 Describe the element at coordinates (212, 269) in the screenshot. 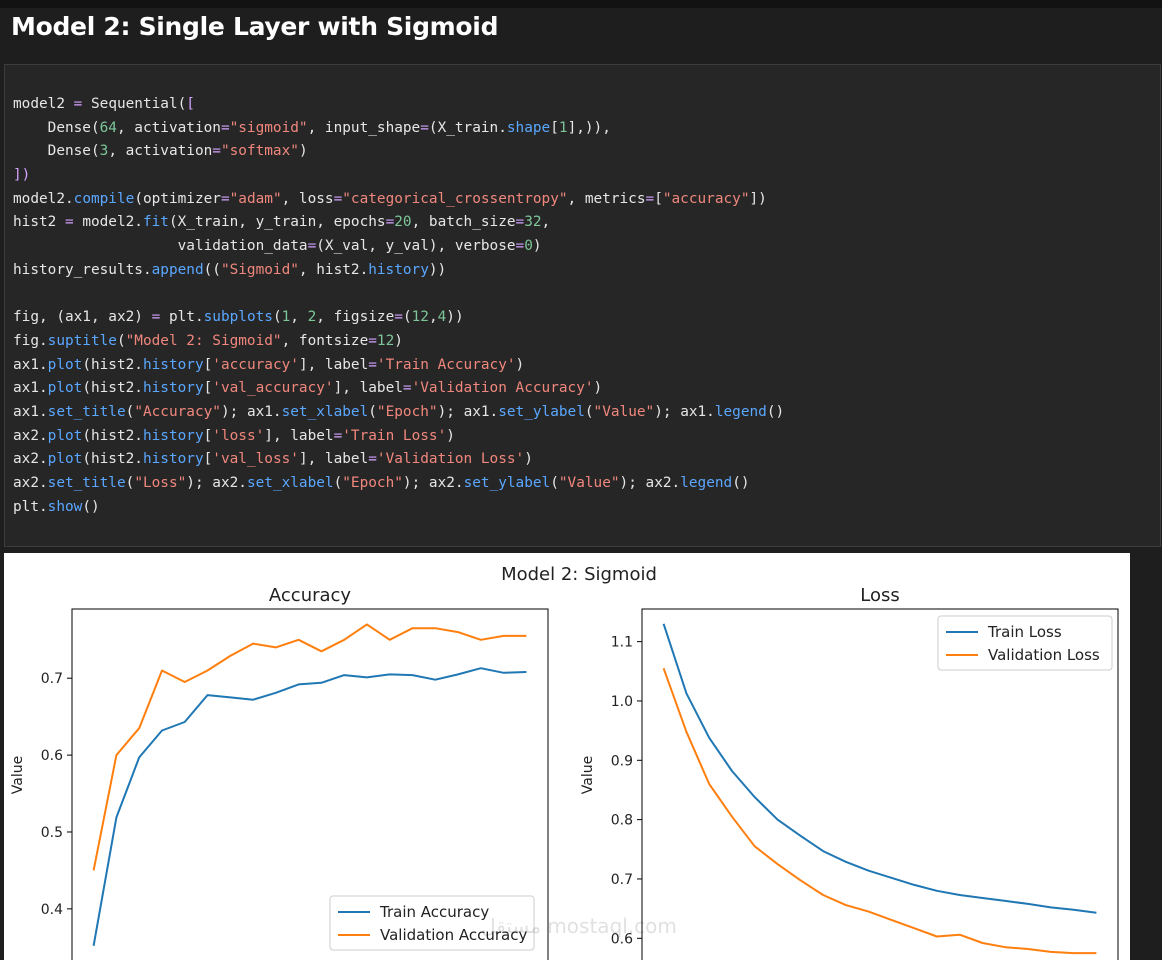

I see `code-token: ((` at that location.